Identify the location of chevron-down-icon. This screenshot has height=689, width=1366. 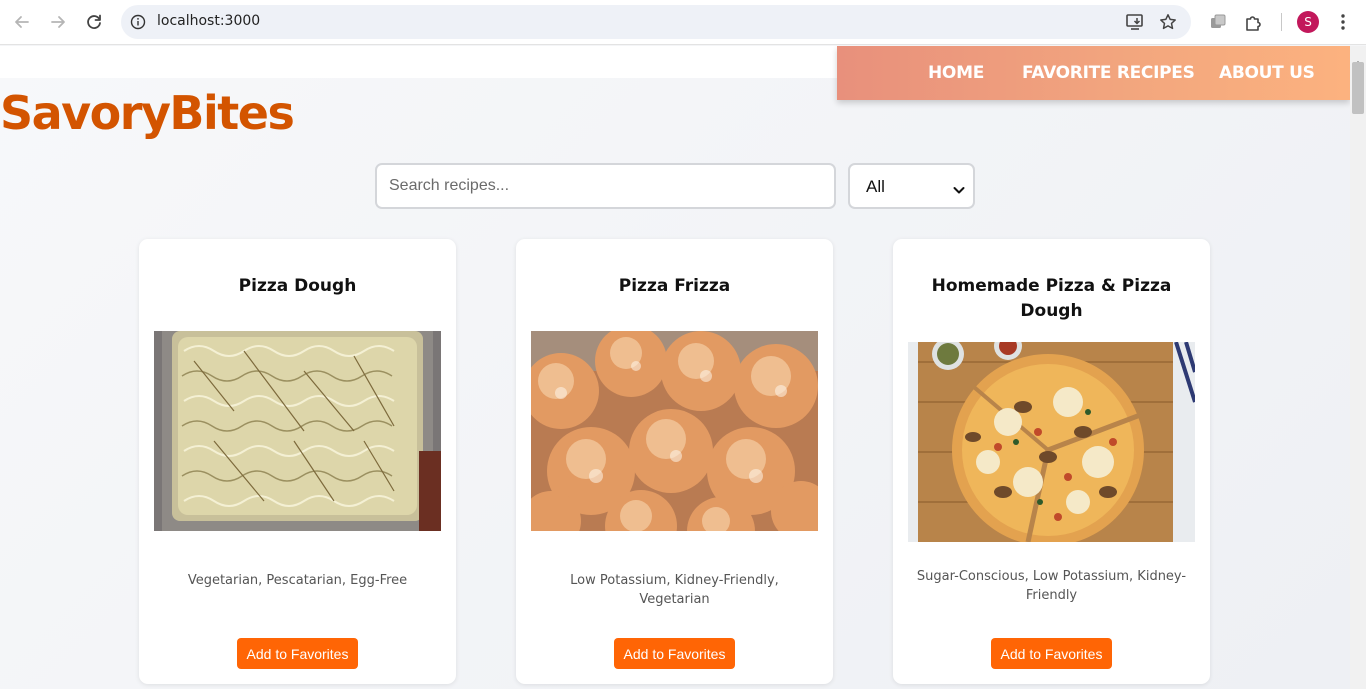
(959, 189).